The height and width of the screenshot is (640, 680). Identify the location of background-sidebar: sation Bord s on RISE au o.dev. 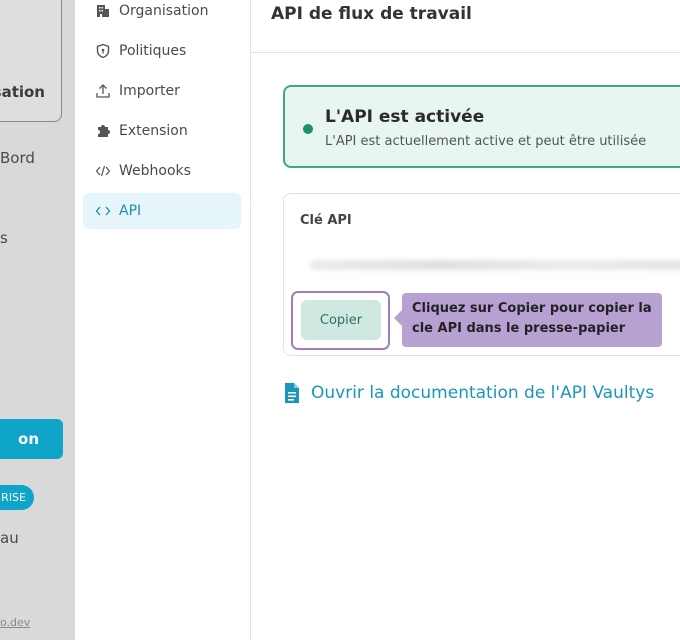
(37, 320).